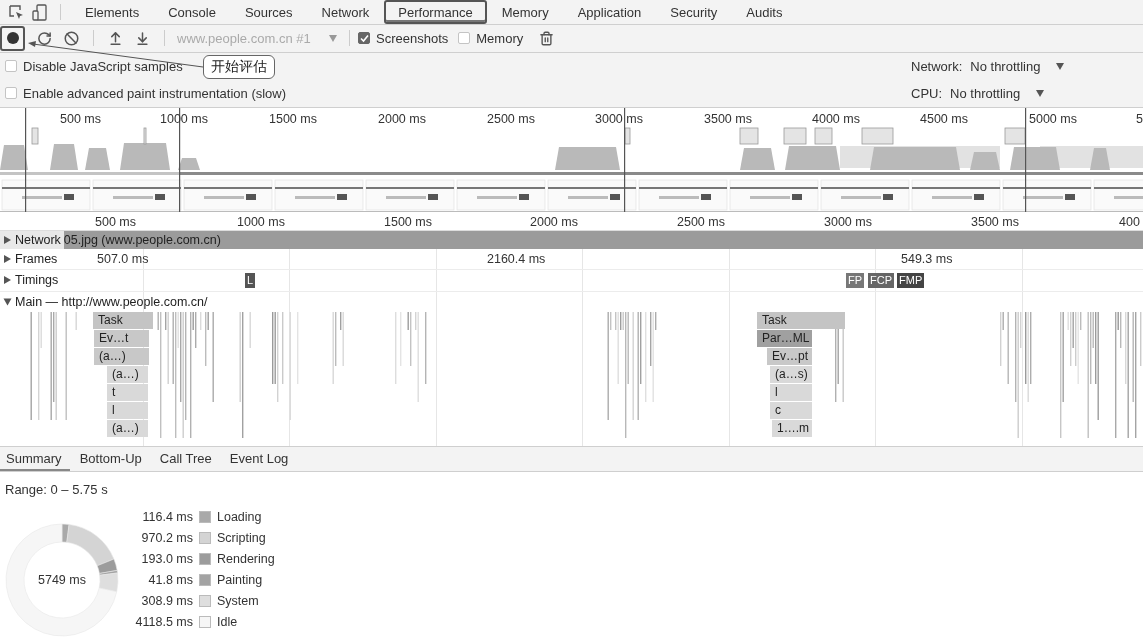 This screenshot has width=1143, height=637. What do you see at coordinates (121, 338) in the screenshot?
I see `flame-block: Ev…t` at bounding box center [121, 338].